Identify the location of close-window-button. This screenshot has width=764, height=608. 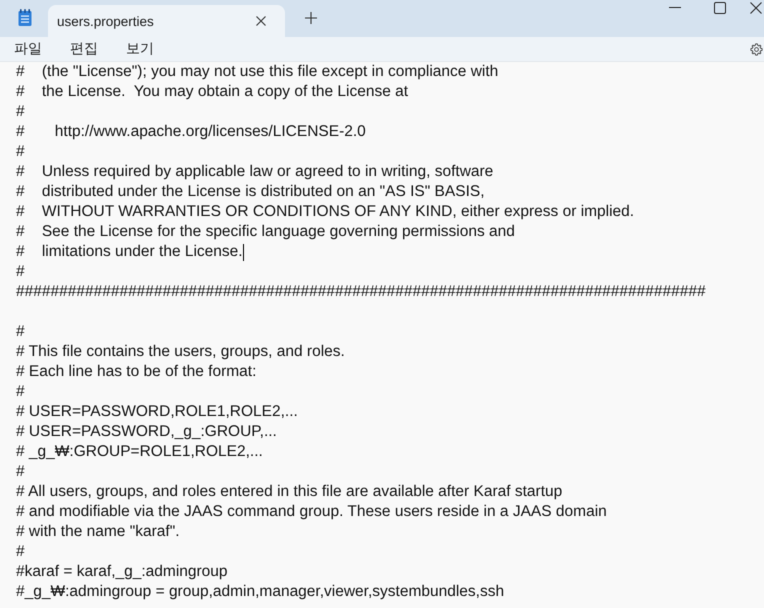
(756, 7).